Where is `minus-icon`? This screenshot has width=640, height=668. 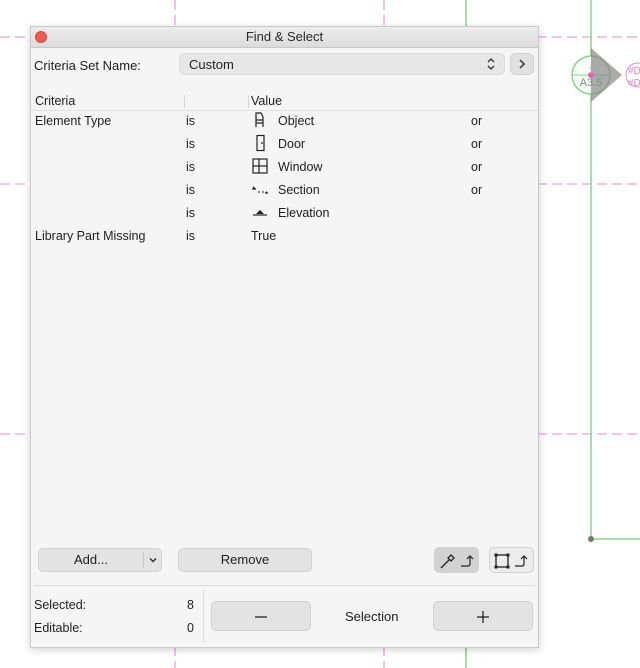 minus-icon is located at coordinates (261, 617).